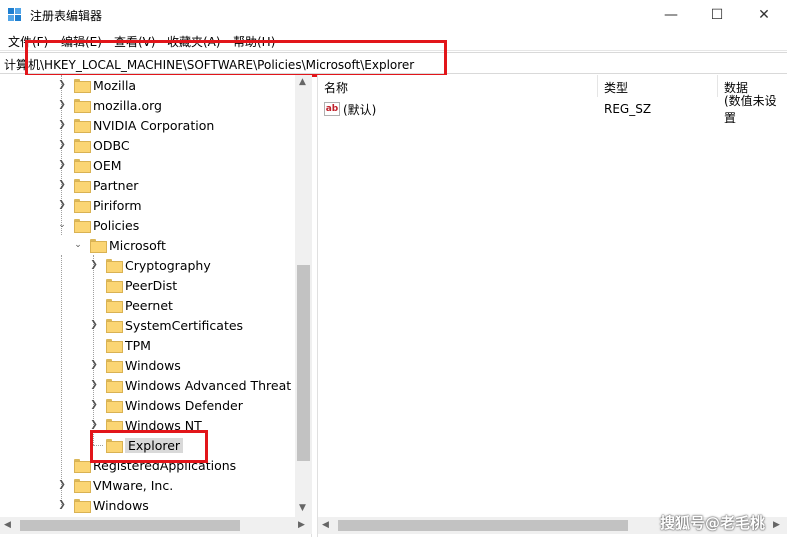  Describe the element at coordinates (302, 508) in the screenshot. I see `scroll-down-icon: ▼` at that location.